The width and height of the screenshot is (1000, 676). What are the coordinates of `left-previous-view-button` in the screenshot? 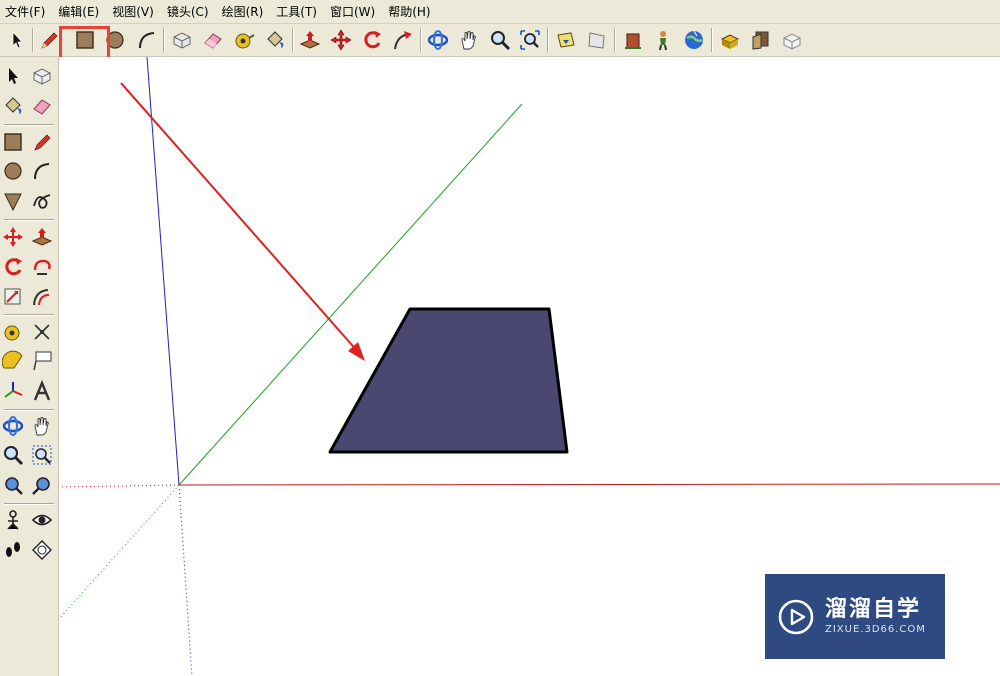 It's located at (42, 485).